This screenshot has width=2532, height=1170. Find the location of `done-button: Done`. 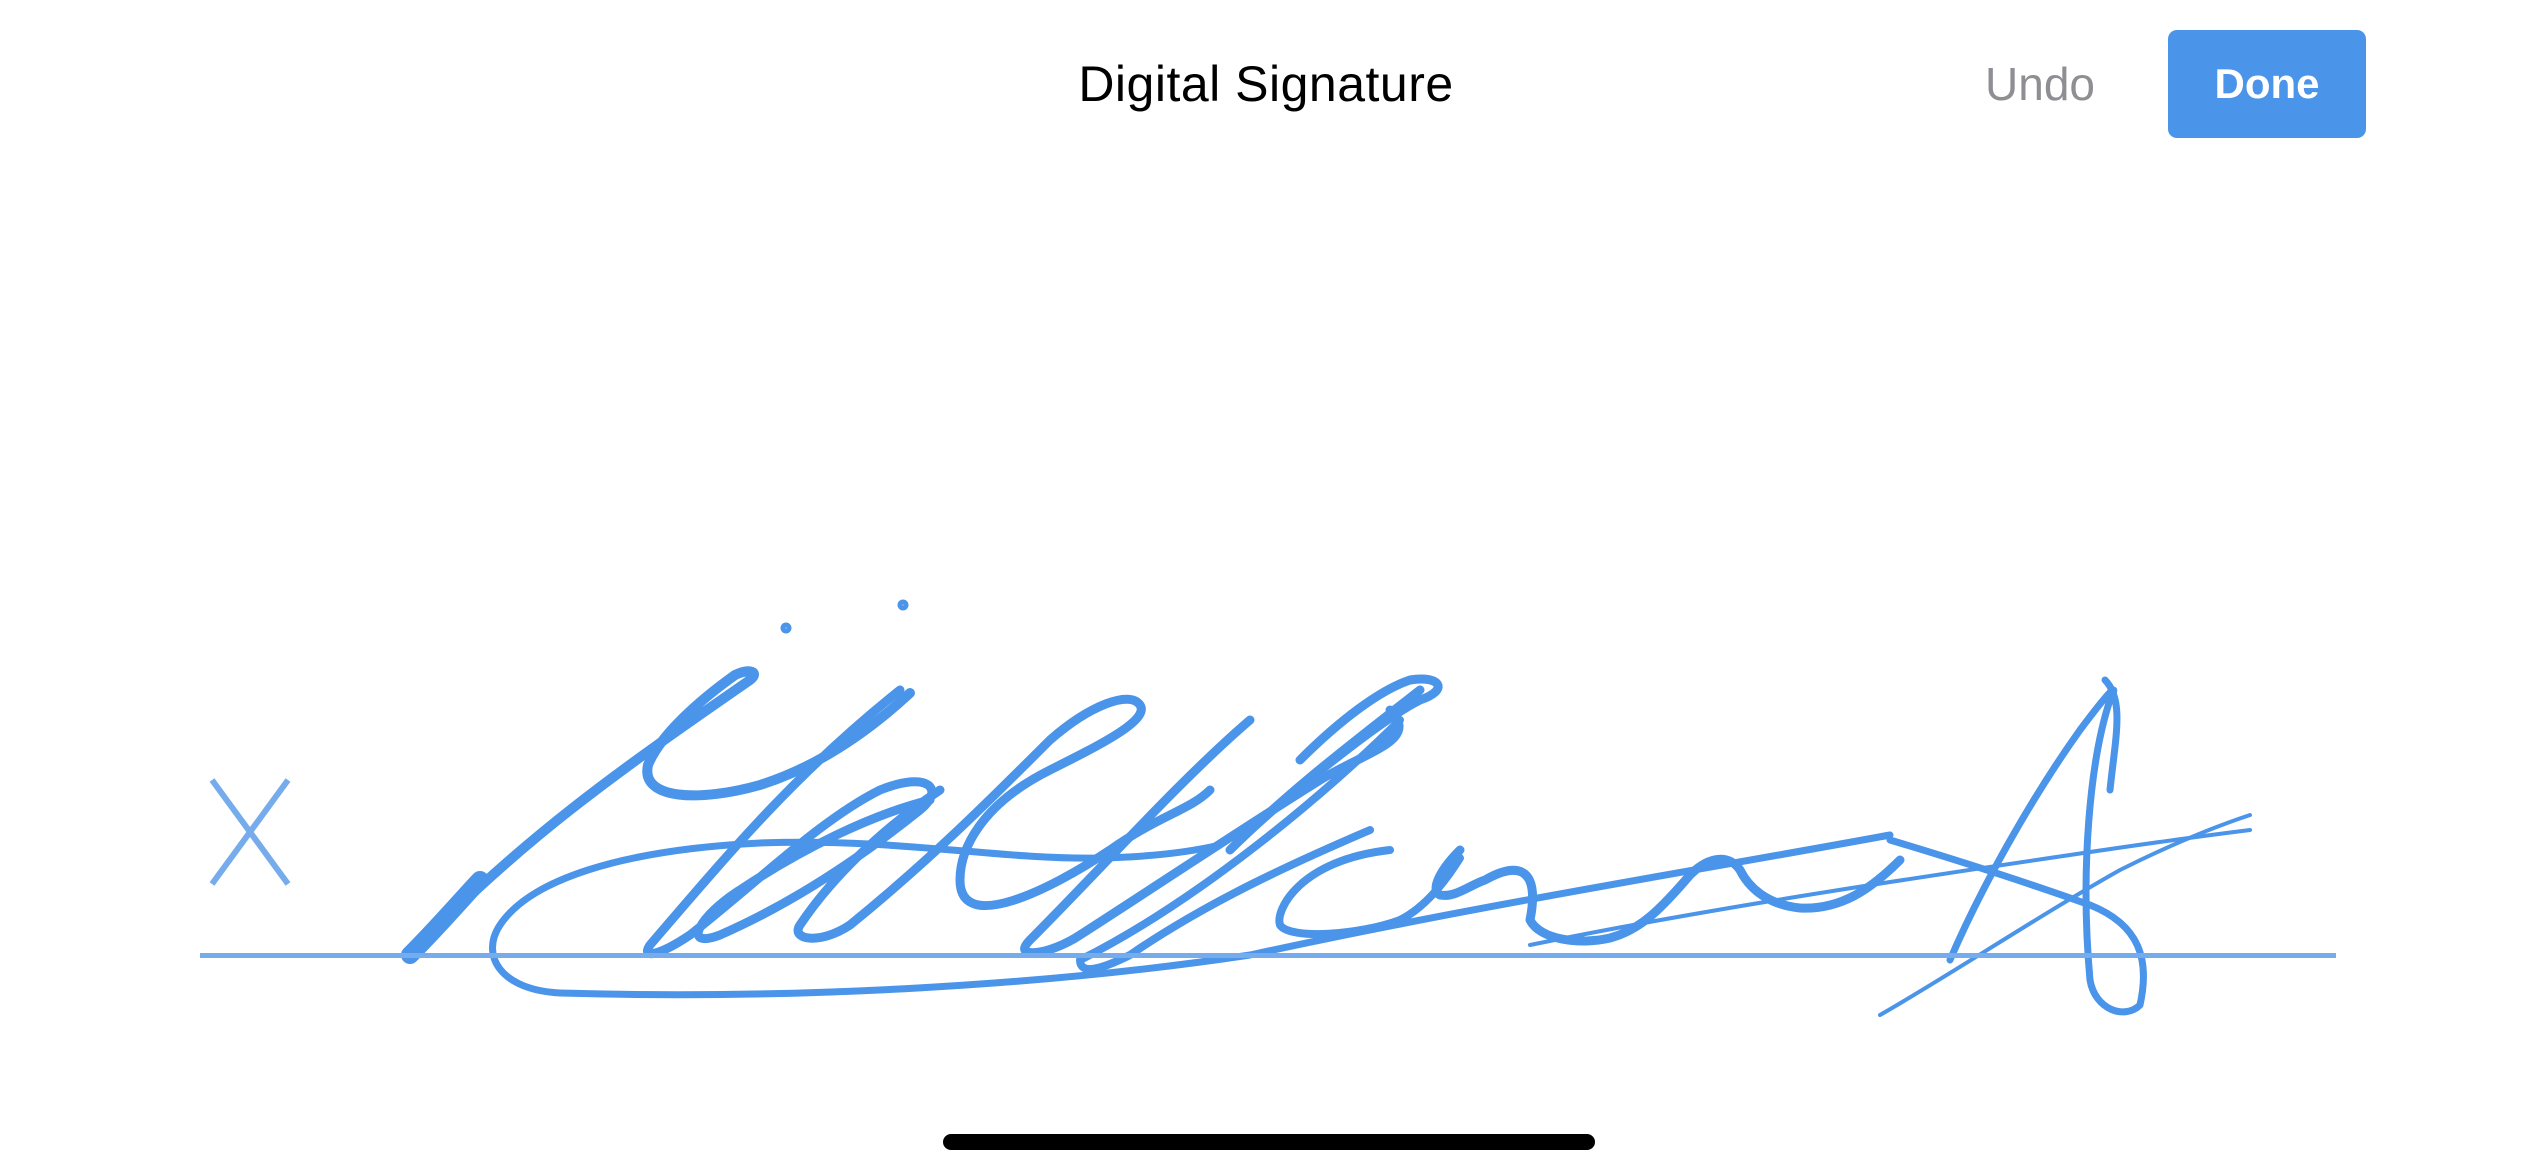

done-button: Done is located at coordinates (2267, 84).